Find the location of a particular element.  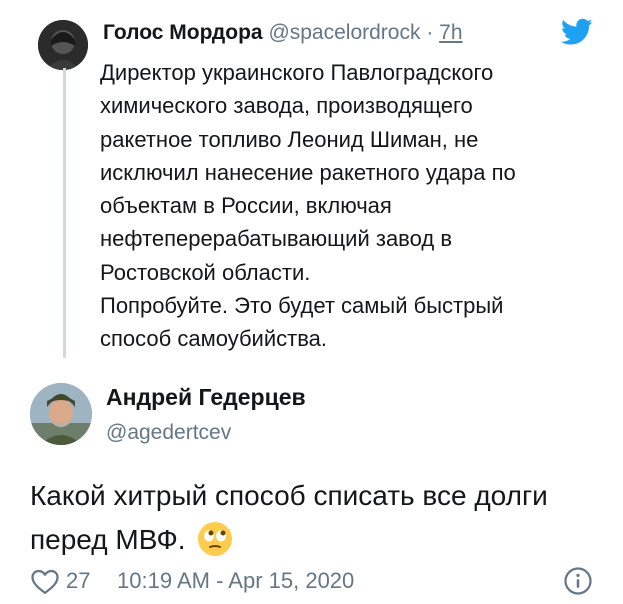

thread-connector-line is located at coordinates (64, 213).